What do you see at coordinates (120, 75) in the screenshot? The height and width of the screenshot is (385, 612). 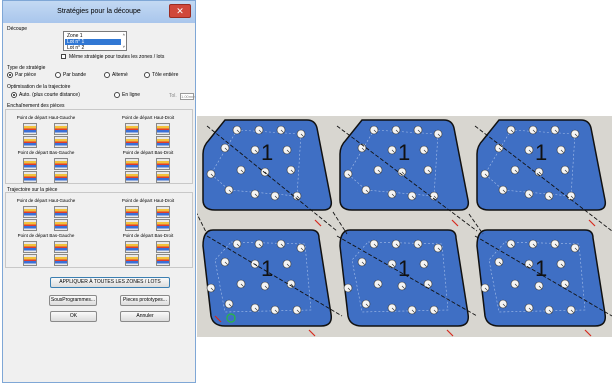 I see `radio-alterne-label: Alterné` at bounding box center [120, 75].